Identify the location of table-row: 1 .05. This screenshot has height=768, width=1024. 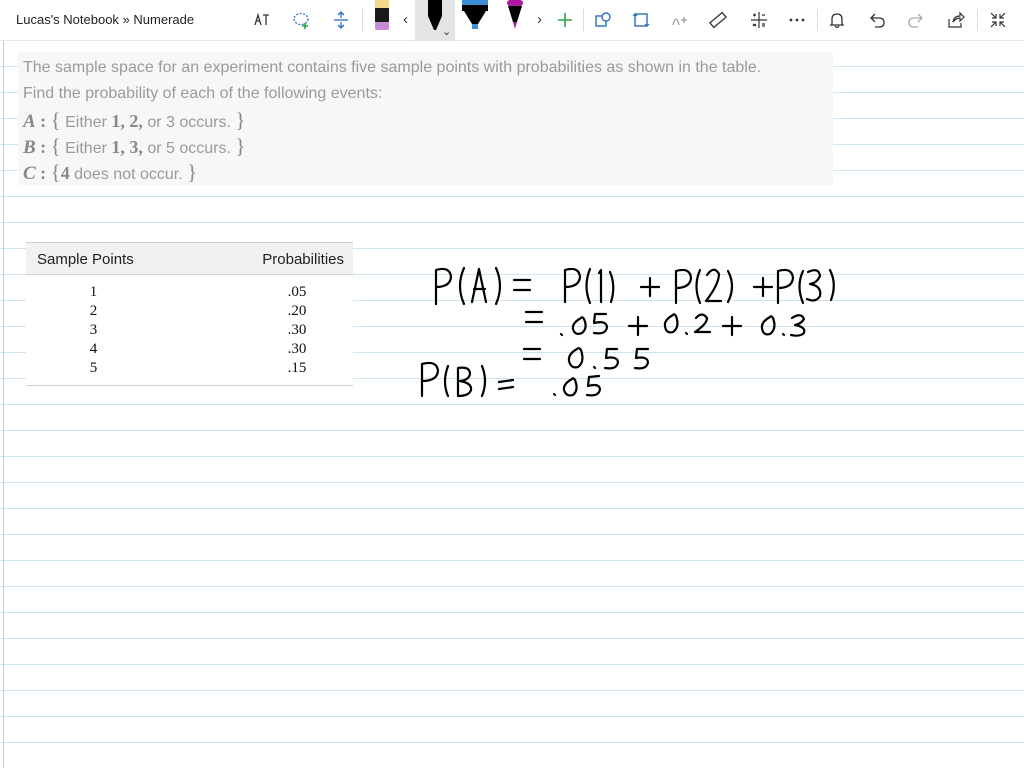
(189, 293).